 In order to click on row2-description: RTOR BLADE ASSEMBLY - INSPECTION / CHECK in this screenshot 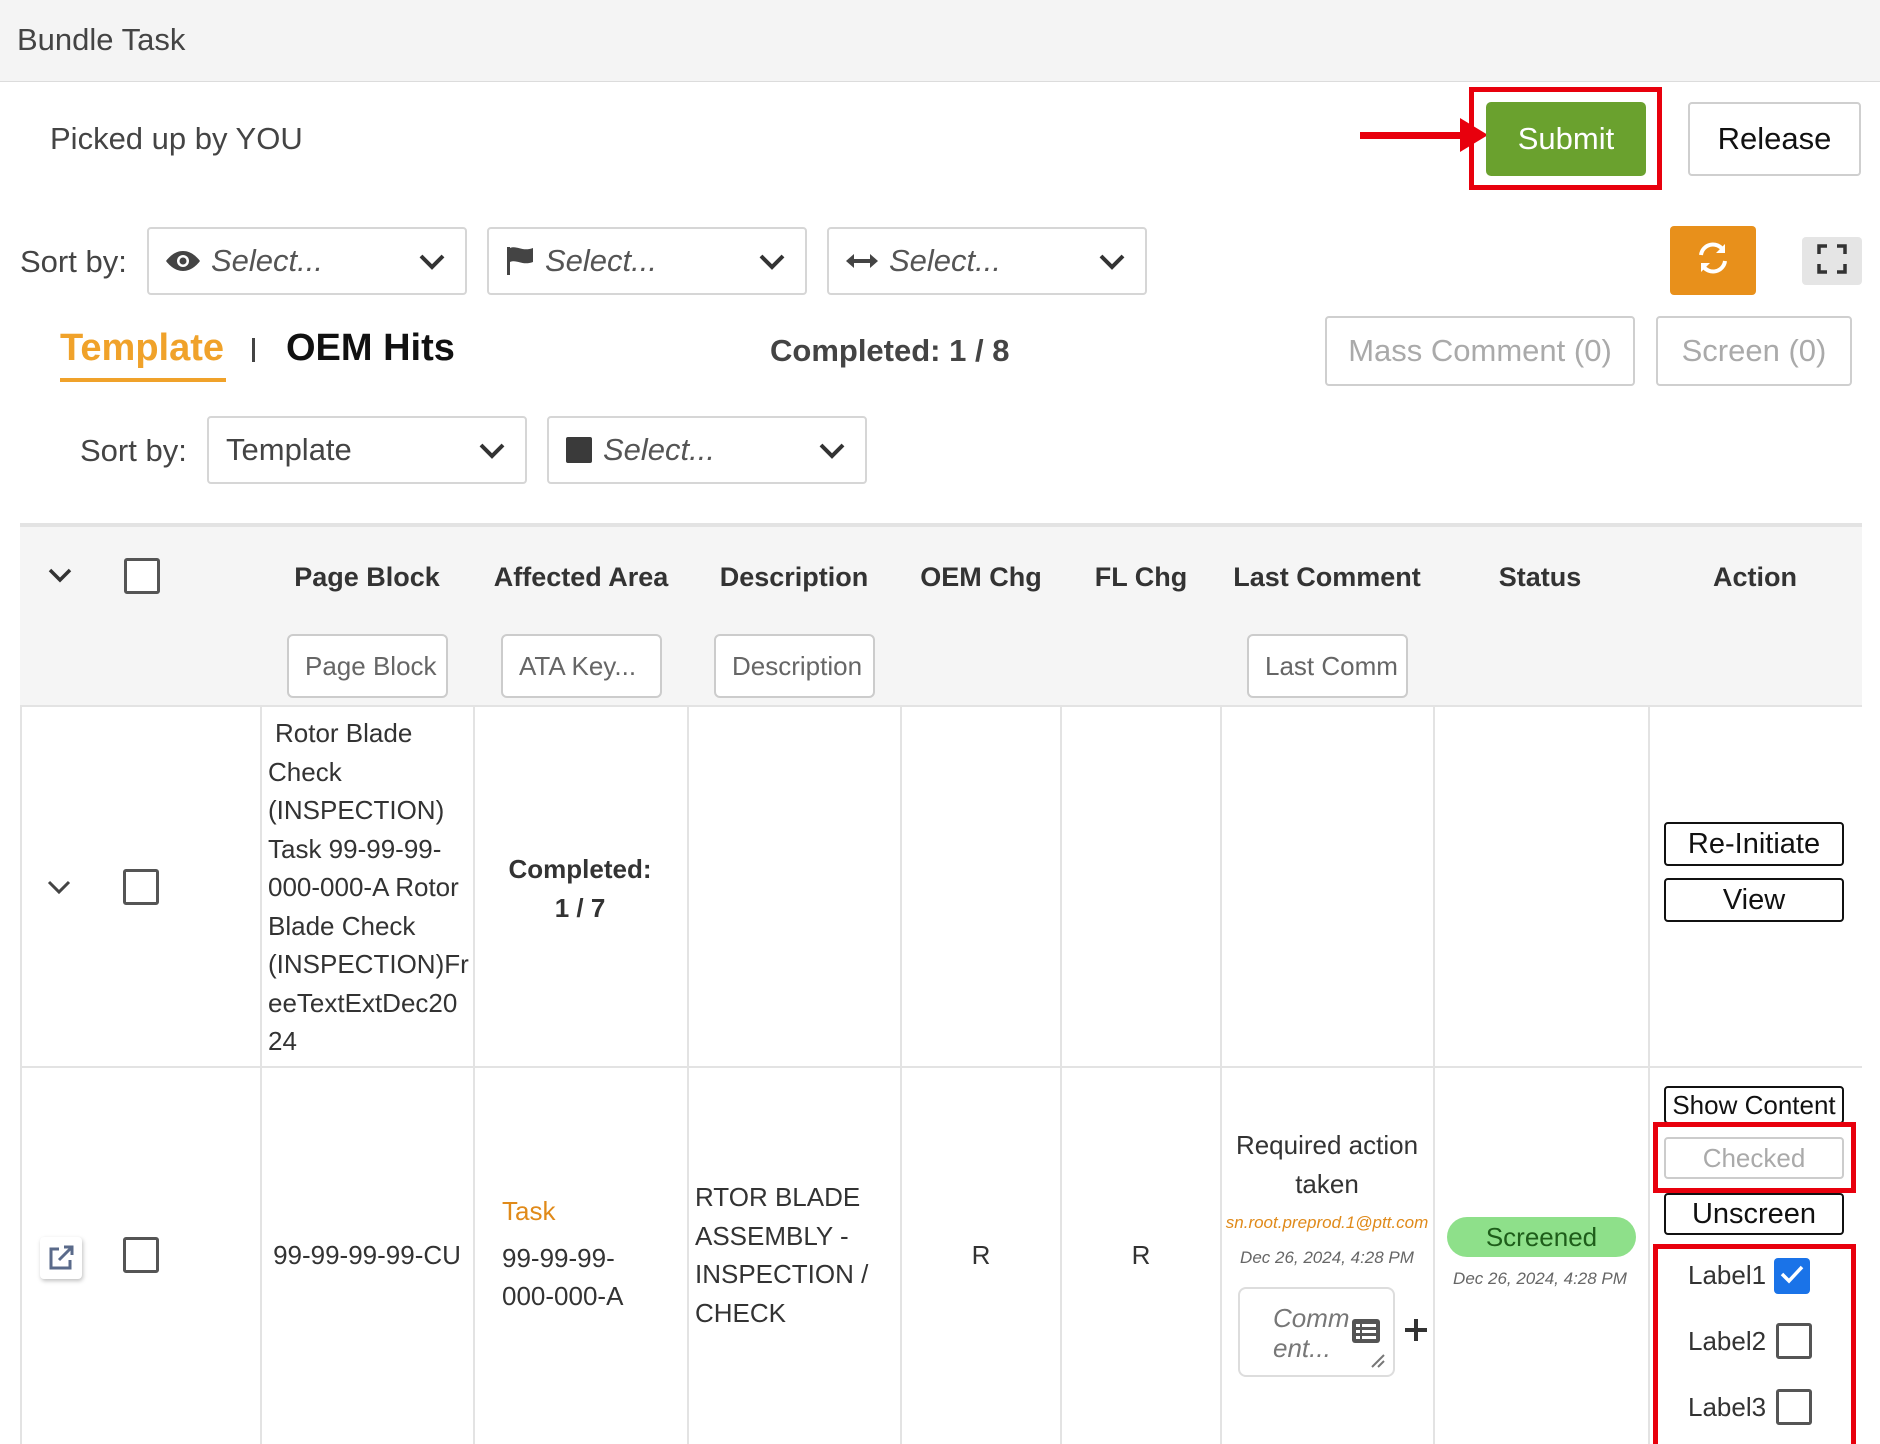, I will do `click(781, 1255)`.